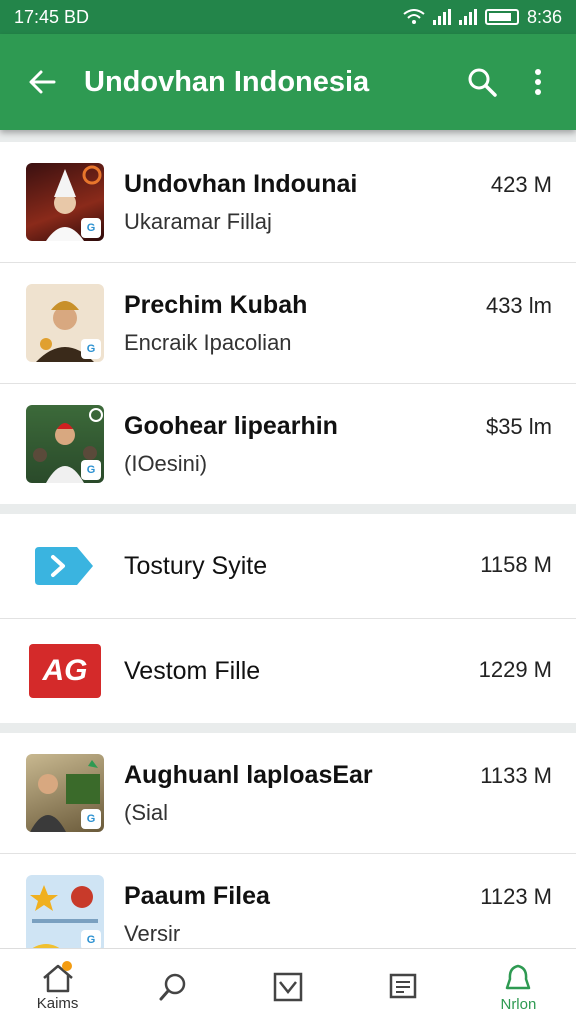  Describe the element at coordinates (518, 426) in the screenshot. I see `item-size: $35 lm` at that location.